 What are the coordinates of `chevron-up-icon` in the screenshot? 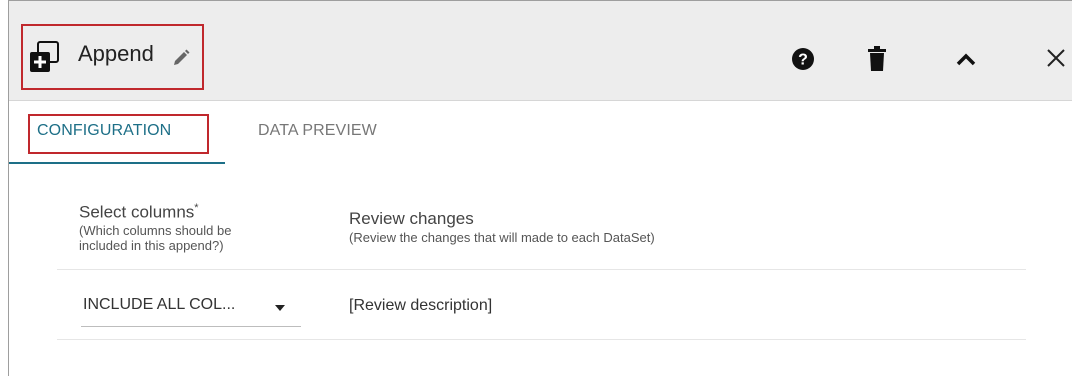 It's located at (966, 59).